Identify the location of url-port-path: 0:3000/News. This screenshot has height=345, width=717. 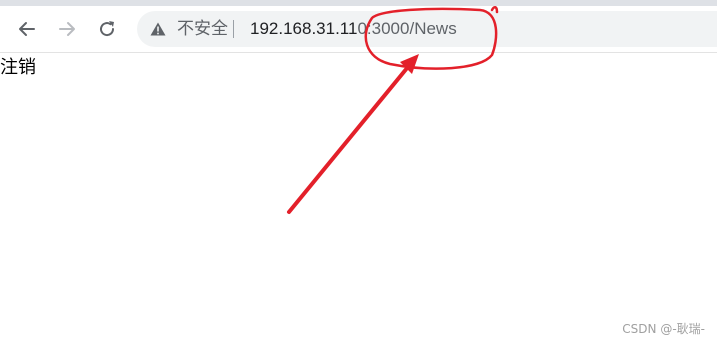
(407, 28).